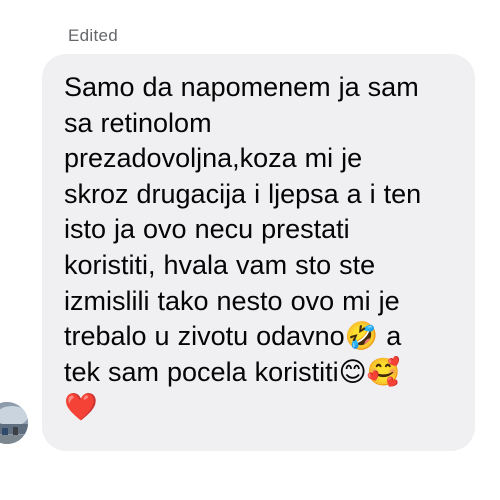 The height and width of the screenshot is (500, 500). I want to click on profile-photo-icon, so click(14, 423).